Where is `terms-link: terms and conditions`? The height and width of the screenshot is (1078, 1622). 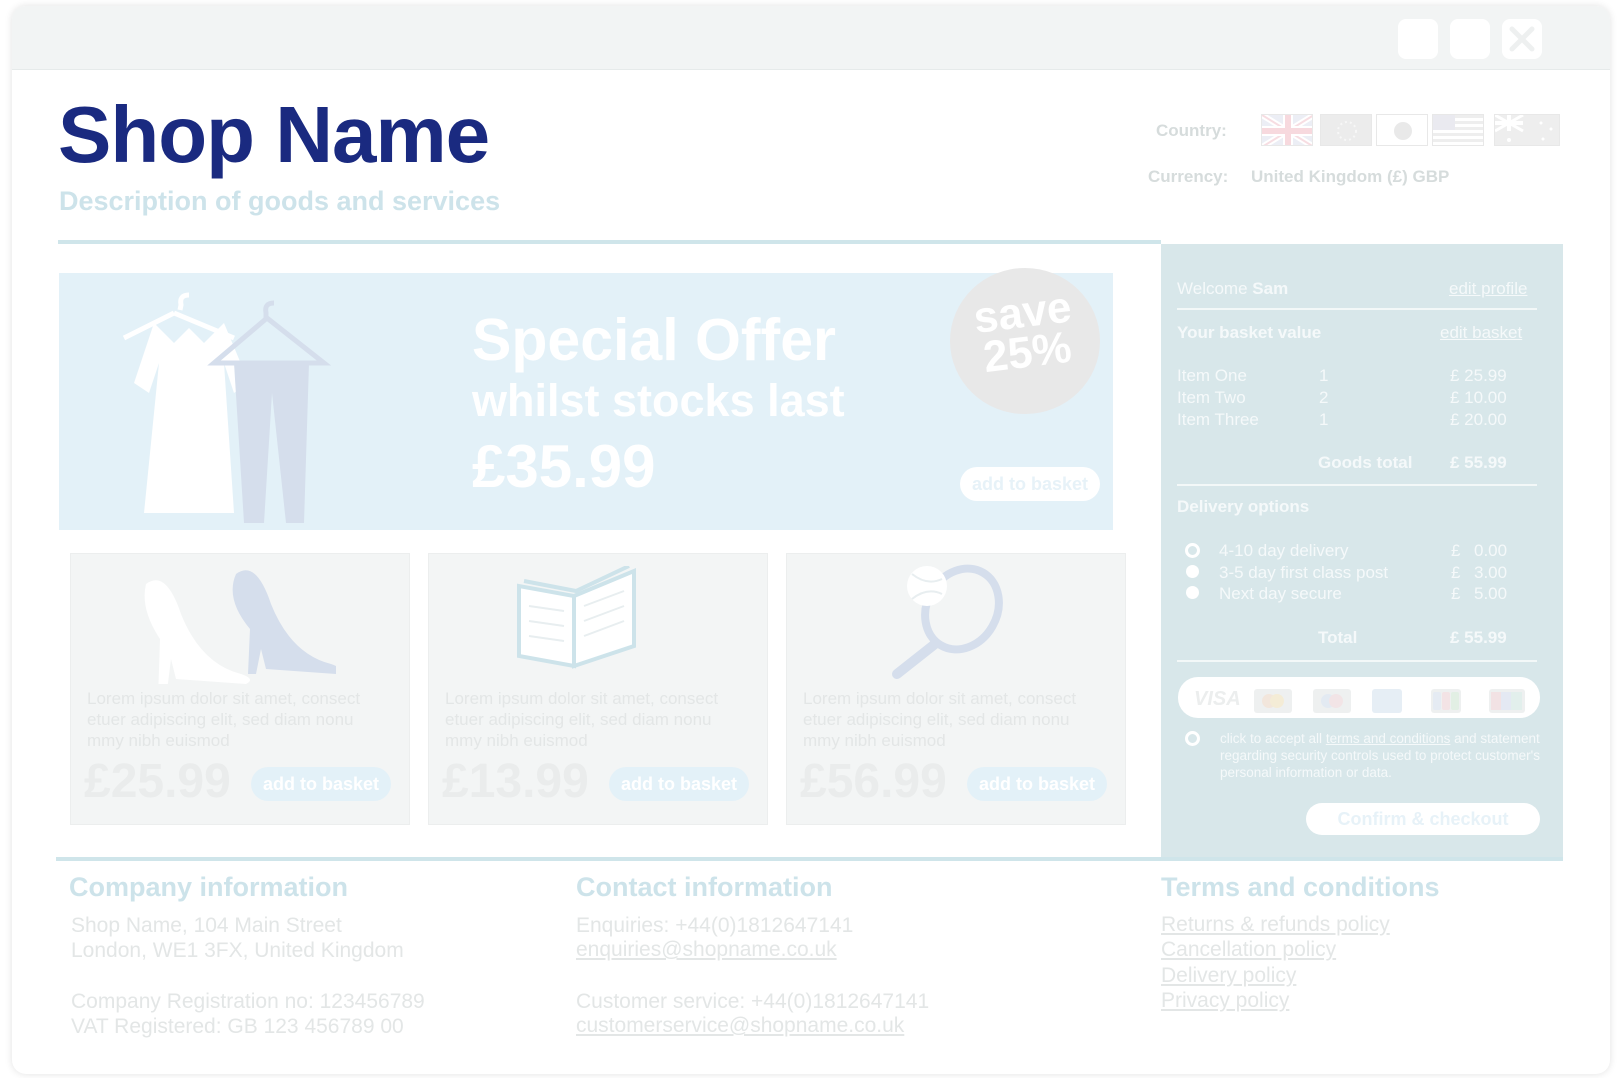
terms-link: terms and conditions is located at coordinates (1388, 738).